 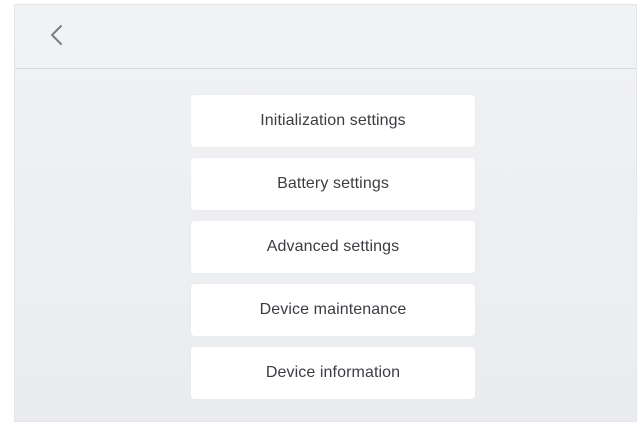 I want to click on menu-item-label: Initialization settings, so click(x=333, y=120).